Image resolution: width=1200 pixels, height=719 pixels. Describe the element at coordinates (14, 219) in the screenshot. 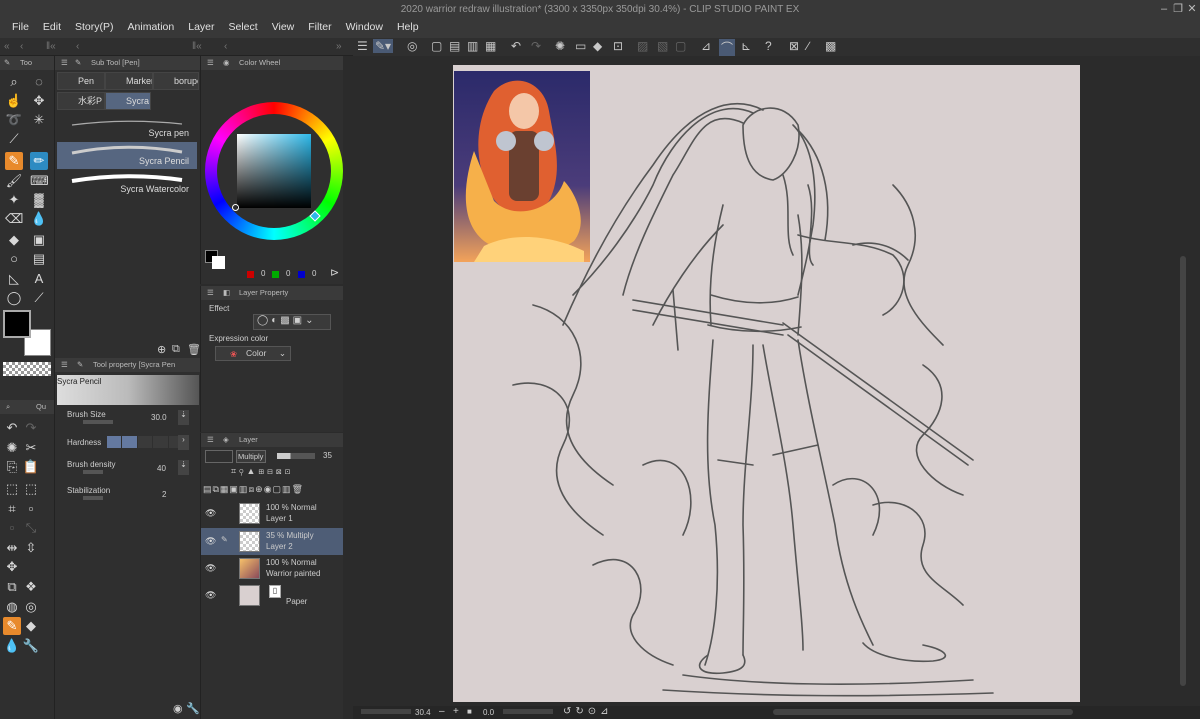

I see `eraser-icon: ⌫` at that location.